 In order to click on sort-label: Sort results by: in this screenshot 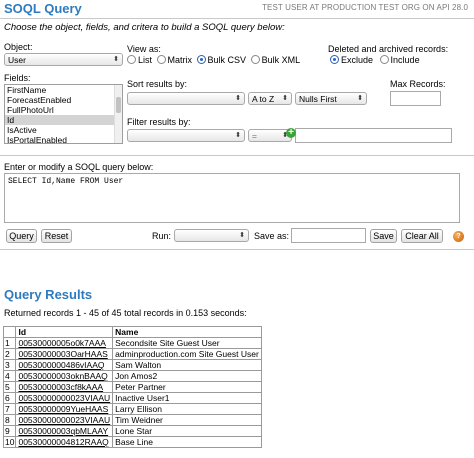, I will do `click(157, 84)`.